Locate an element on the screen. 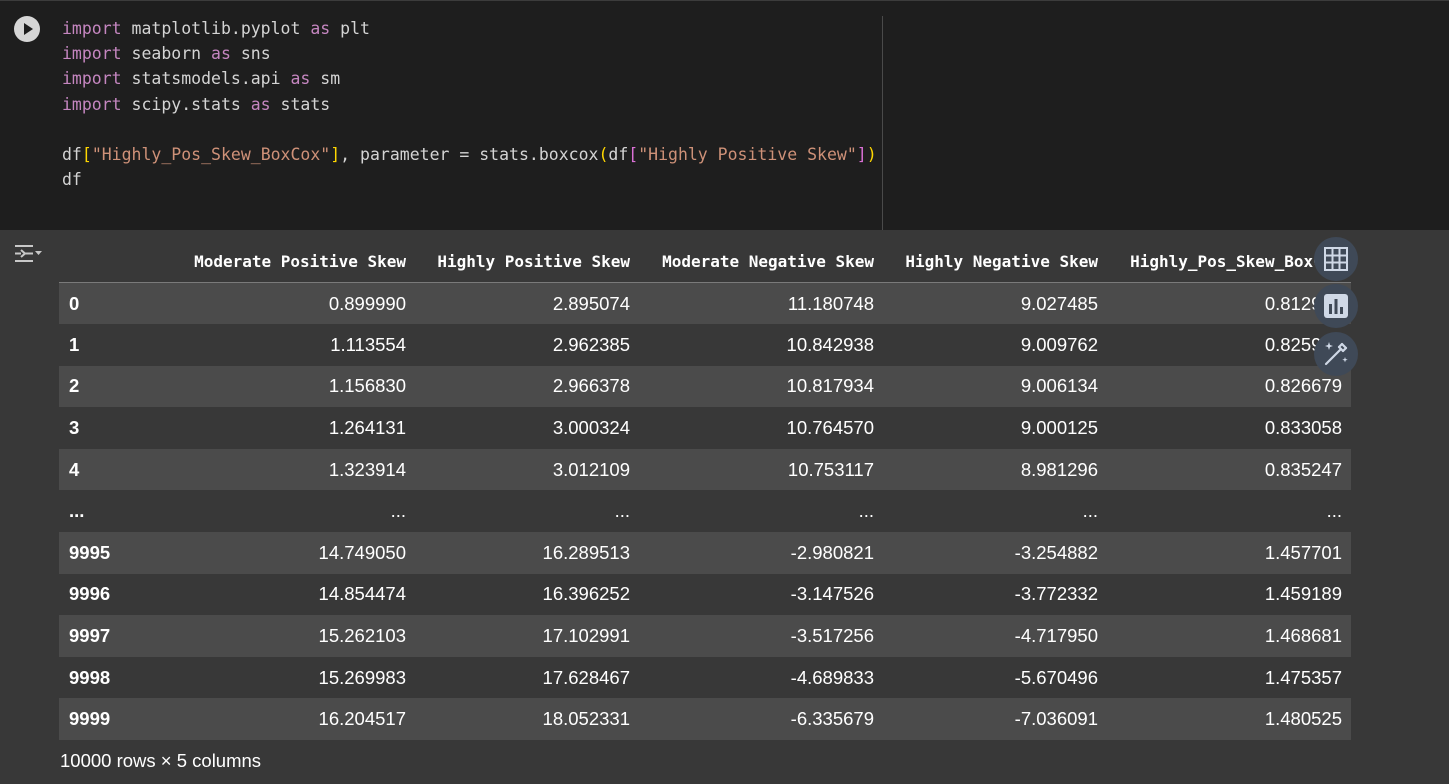 This screenshot has width=1449, height=784. table-cell: -2.980821 is located at coordinates (832, 552).